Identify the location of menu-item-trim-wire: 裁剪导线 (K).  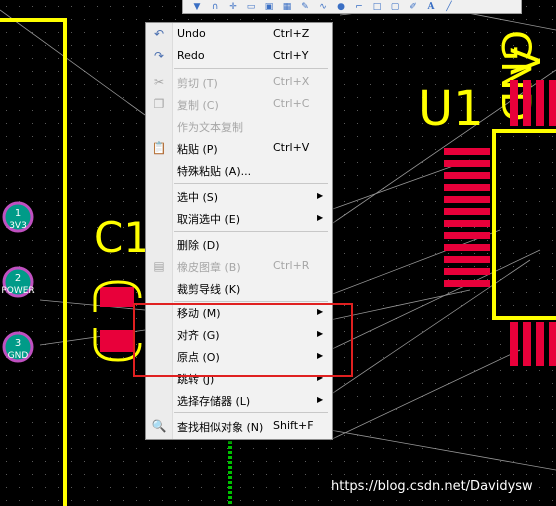
(239, 288).